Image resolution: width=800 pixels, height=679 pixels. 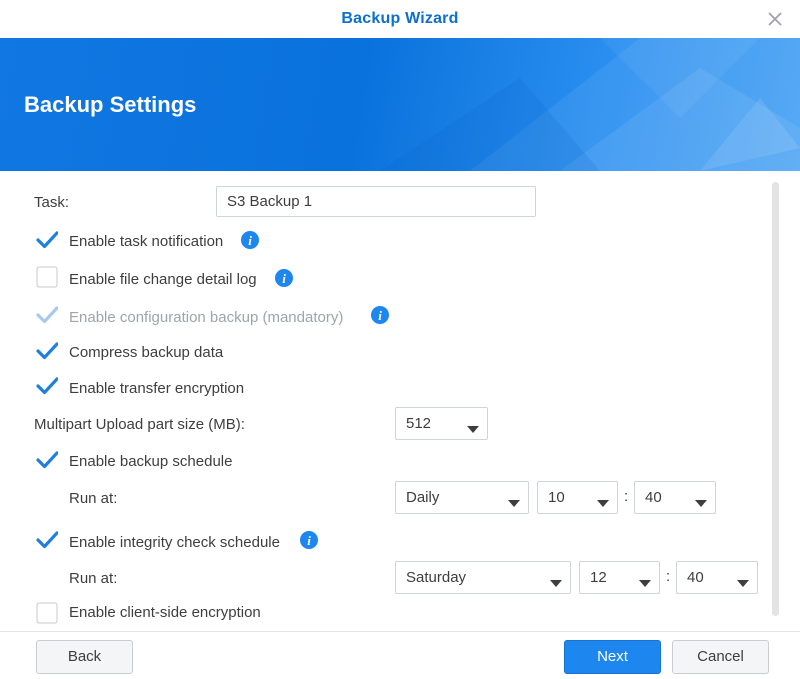 What do you see at coordinates (93, 578) in the screenshot?
I see `integrity-run-at-label: Run at:` at bounding box center [93, 578].